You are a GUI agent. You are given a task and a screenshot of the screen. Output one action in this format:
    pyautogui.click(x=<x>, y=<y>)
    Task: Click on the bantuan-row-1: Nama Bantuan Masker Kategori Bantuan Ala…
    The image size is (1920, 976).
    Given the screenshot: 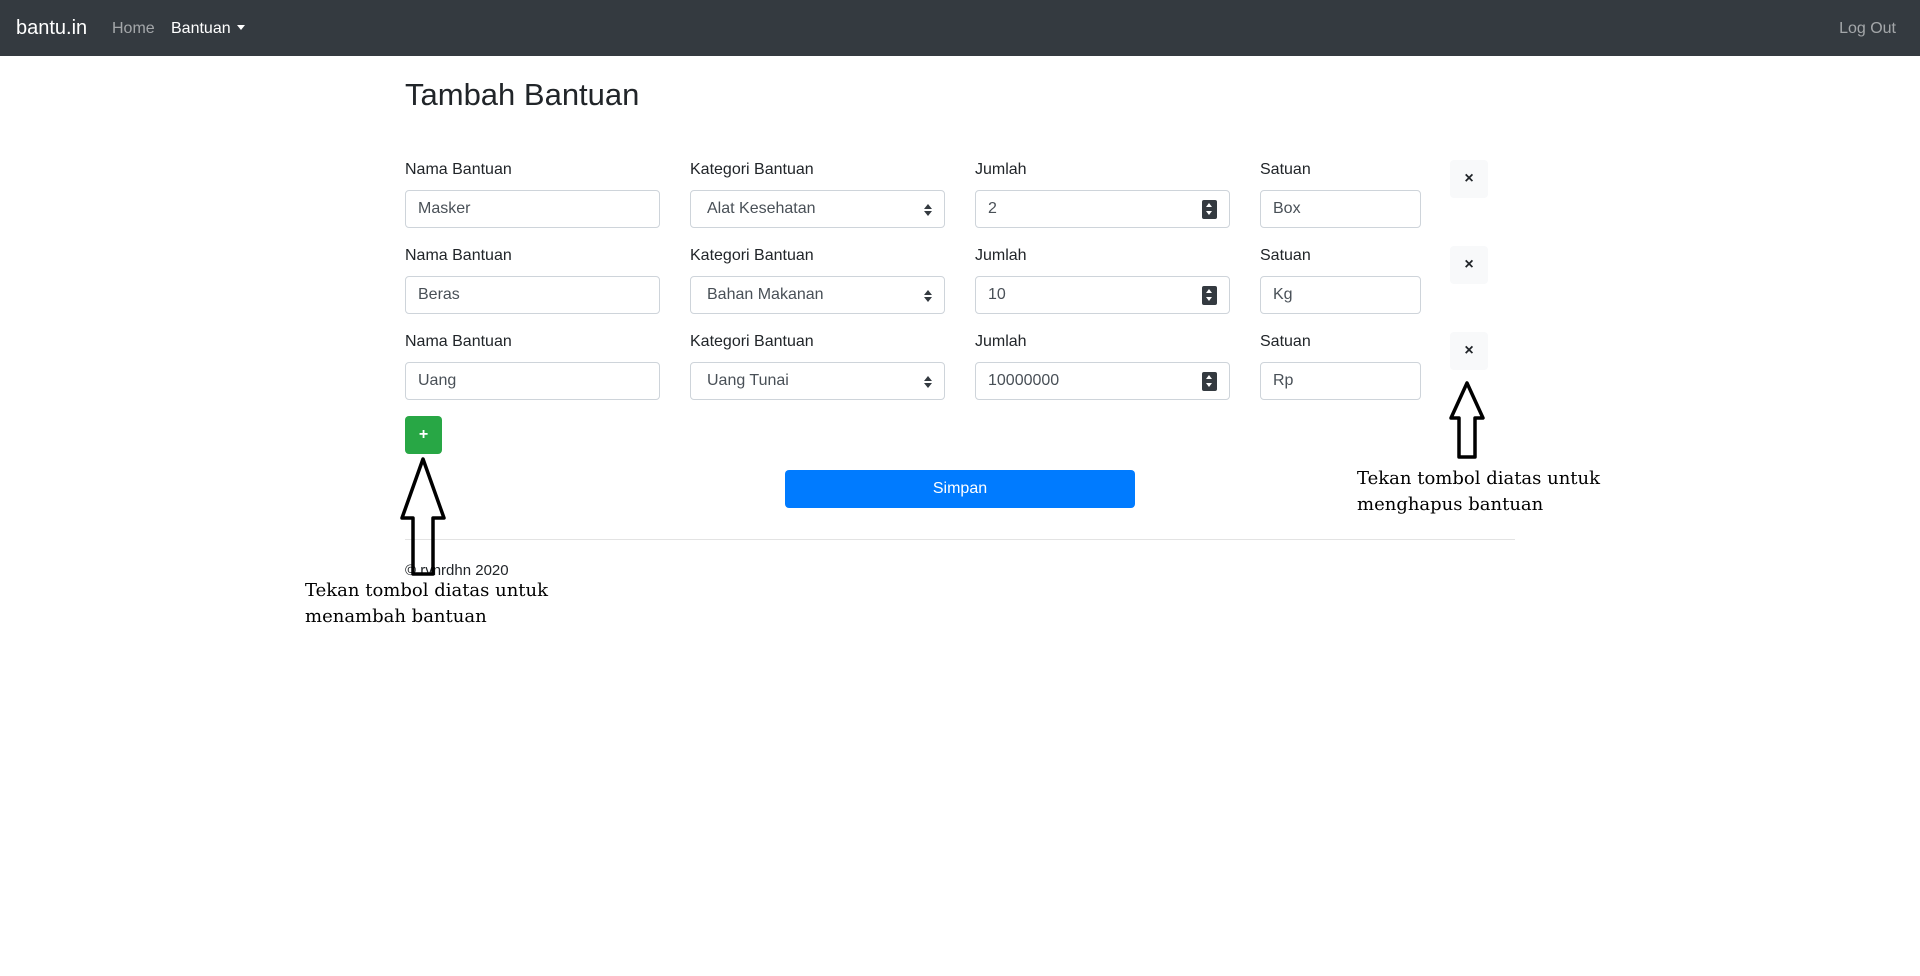 What is the action you would take?
    pyautogui.click(x=946, y=203)
    